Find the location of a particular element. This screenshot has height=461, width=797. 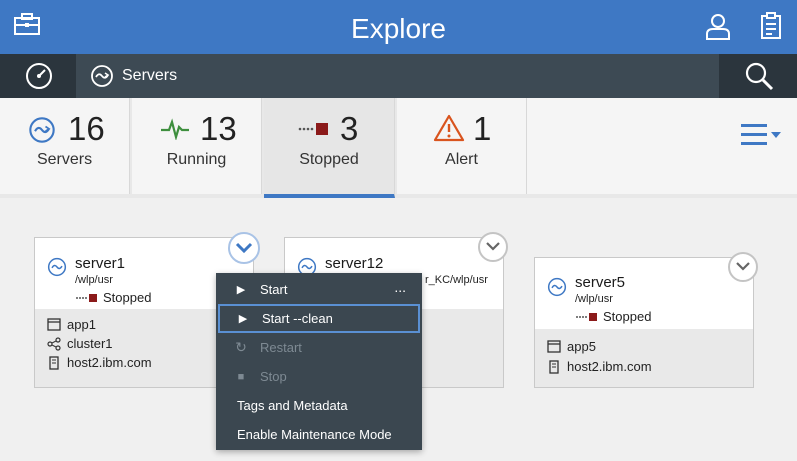

breadcrumb: Servers is located at coordinates (133, 76).